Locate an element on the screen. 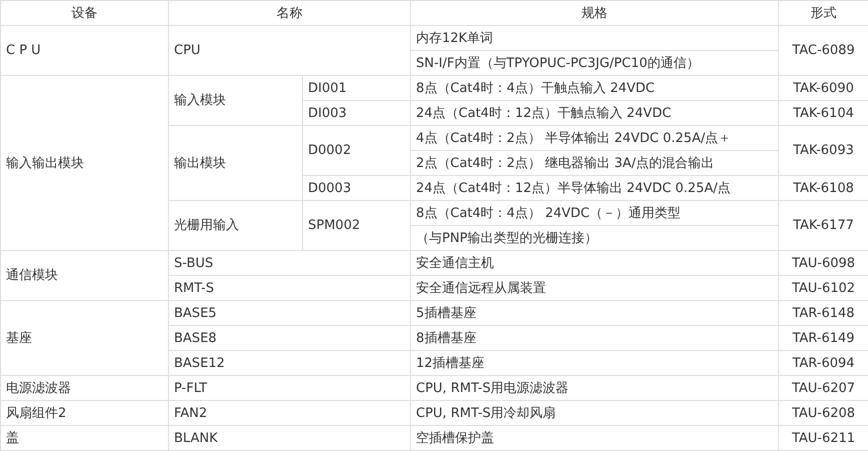 Image resolution: width=868 pixels, height=451 pixels. table-cell: 安全通信远程从属装置 is located at coordinates (594, 288).